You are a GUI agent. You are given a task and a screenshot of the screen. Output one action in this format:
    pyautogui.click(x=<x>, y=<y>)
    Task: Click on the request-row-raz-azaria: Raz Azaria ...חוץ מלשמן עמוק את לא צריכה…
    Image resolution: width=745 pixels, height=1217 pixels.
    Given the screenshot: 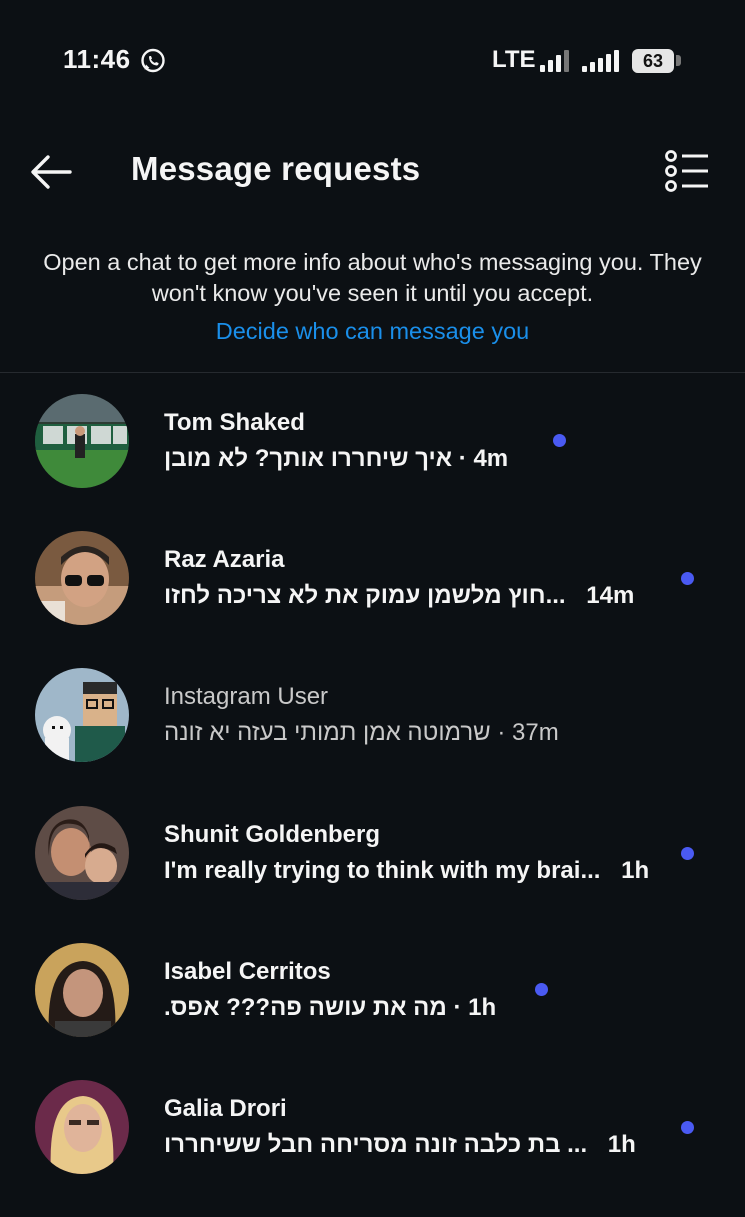 What is the action you would take?
    pyautogui.click(x=372, y=599)
    